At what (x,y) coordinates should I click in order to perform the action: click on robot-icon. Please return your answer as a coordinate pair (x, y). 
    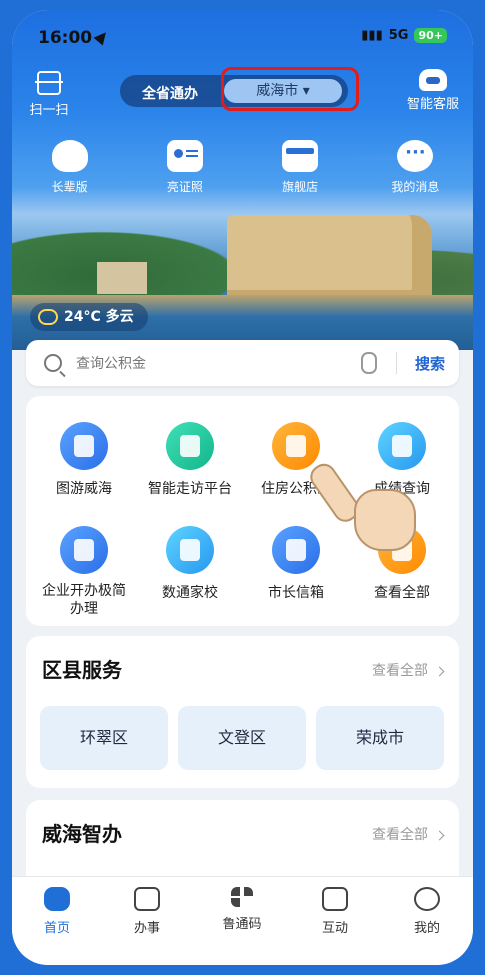
    Looking at the image, I should click on (432, 80).